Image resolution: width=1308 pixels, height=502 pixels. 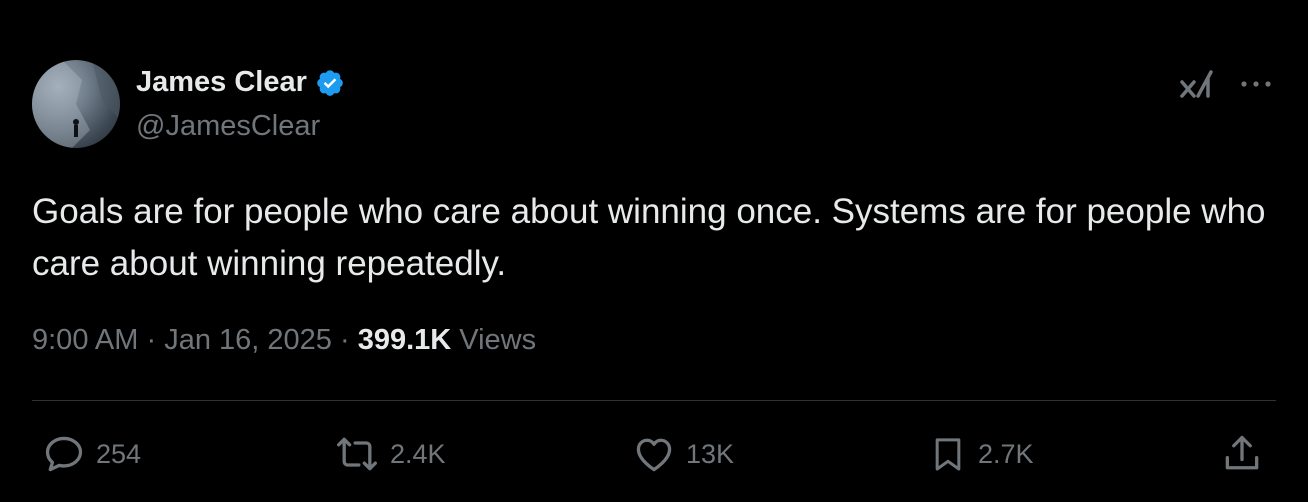 What do you see at coordinates (64, 454) in the screenshot?
I see `reply-icon` at bounding box center [64, 454].